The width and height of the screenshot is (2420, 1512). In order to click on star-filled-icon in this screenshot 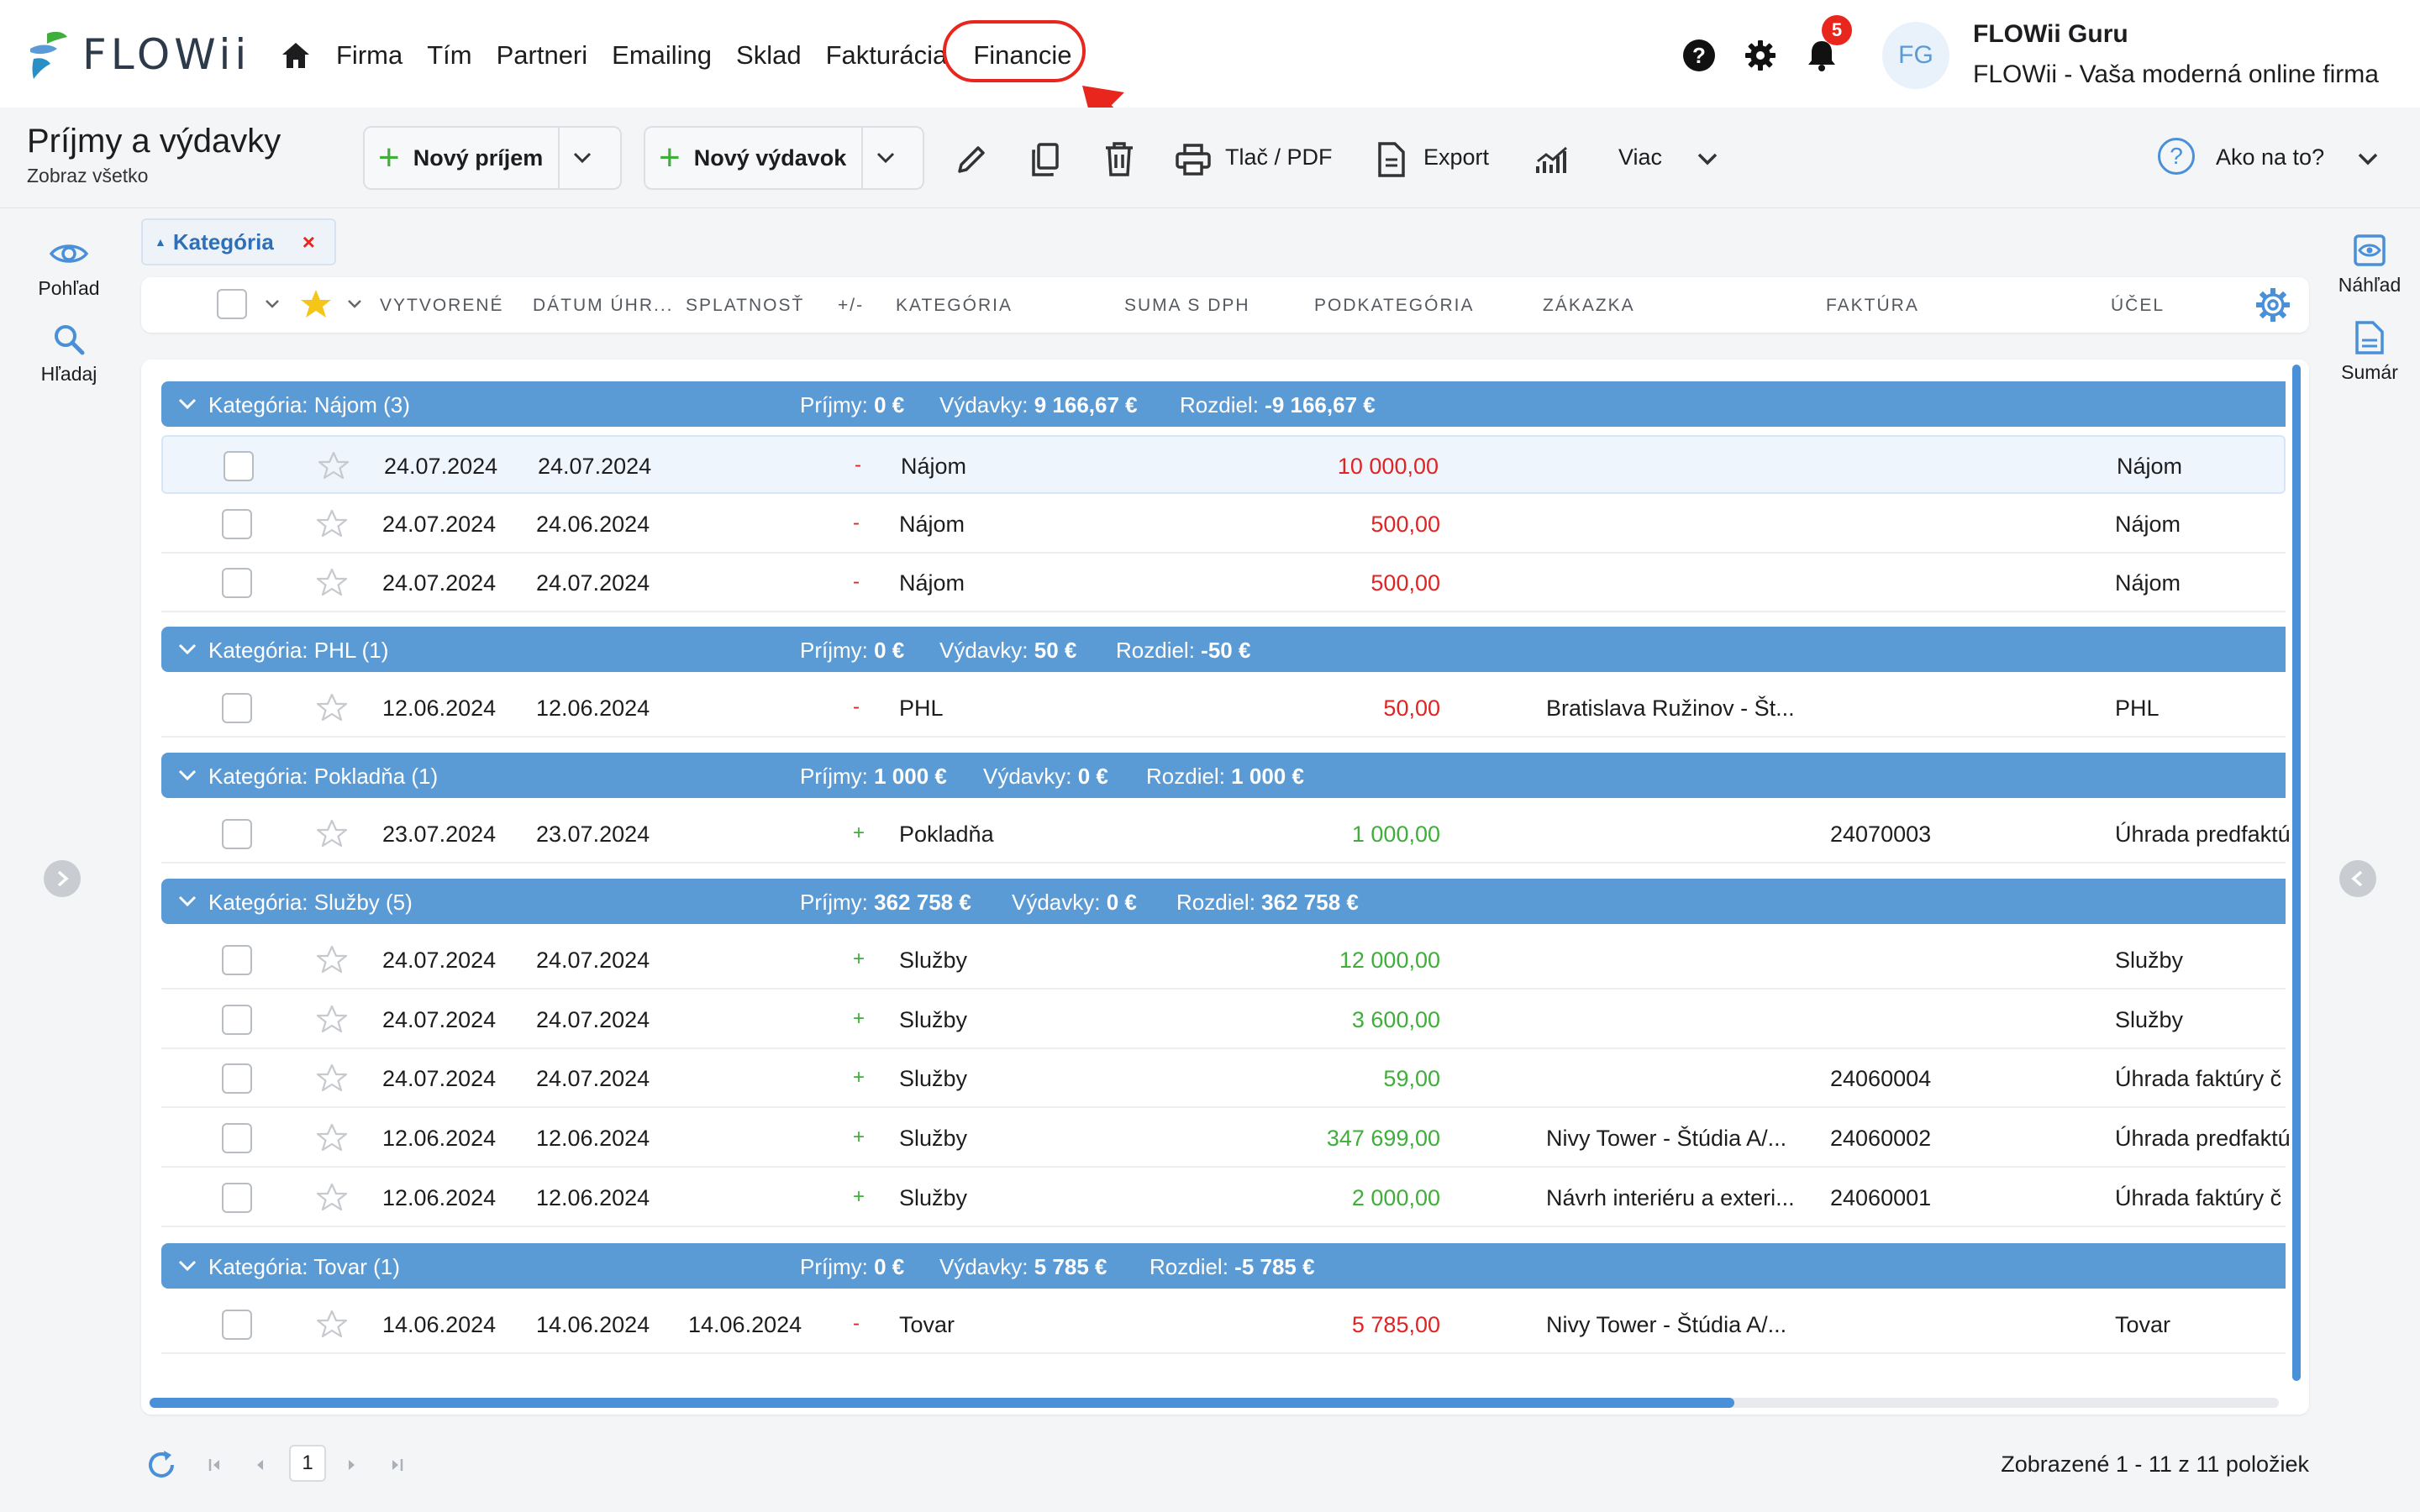, I will do `click(316, 304)`.